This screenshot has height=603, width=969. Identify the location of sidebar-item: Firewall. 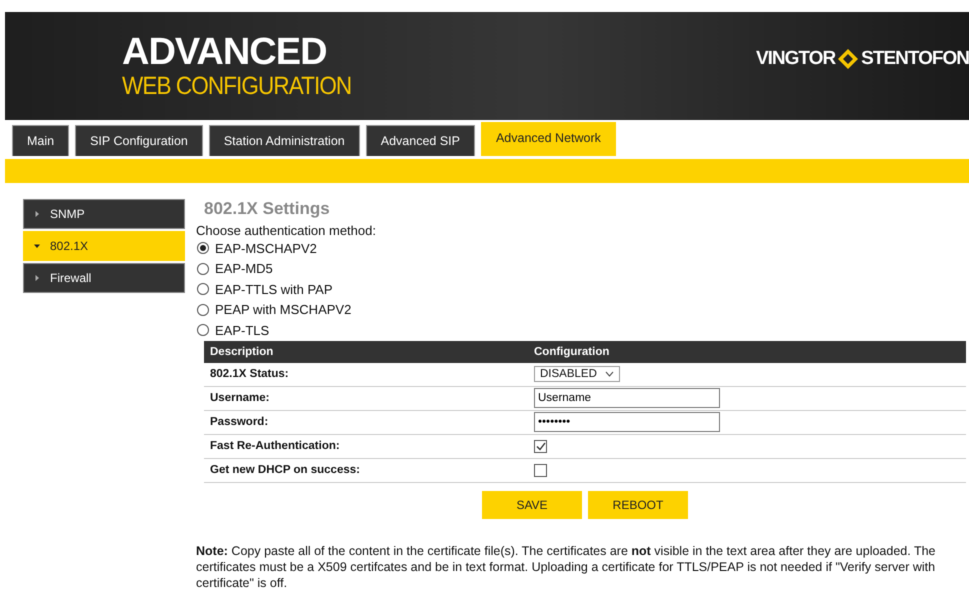
(104, 278).